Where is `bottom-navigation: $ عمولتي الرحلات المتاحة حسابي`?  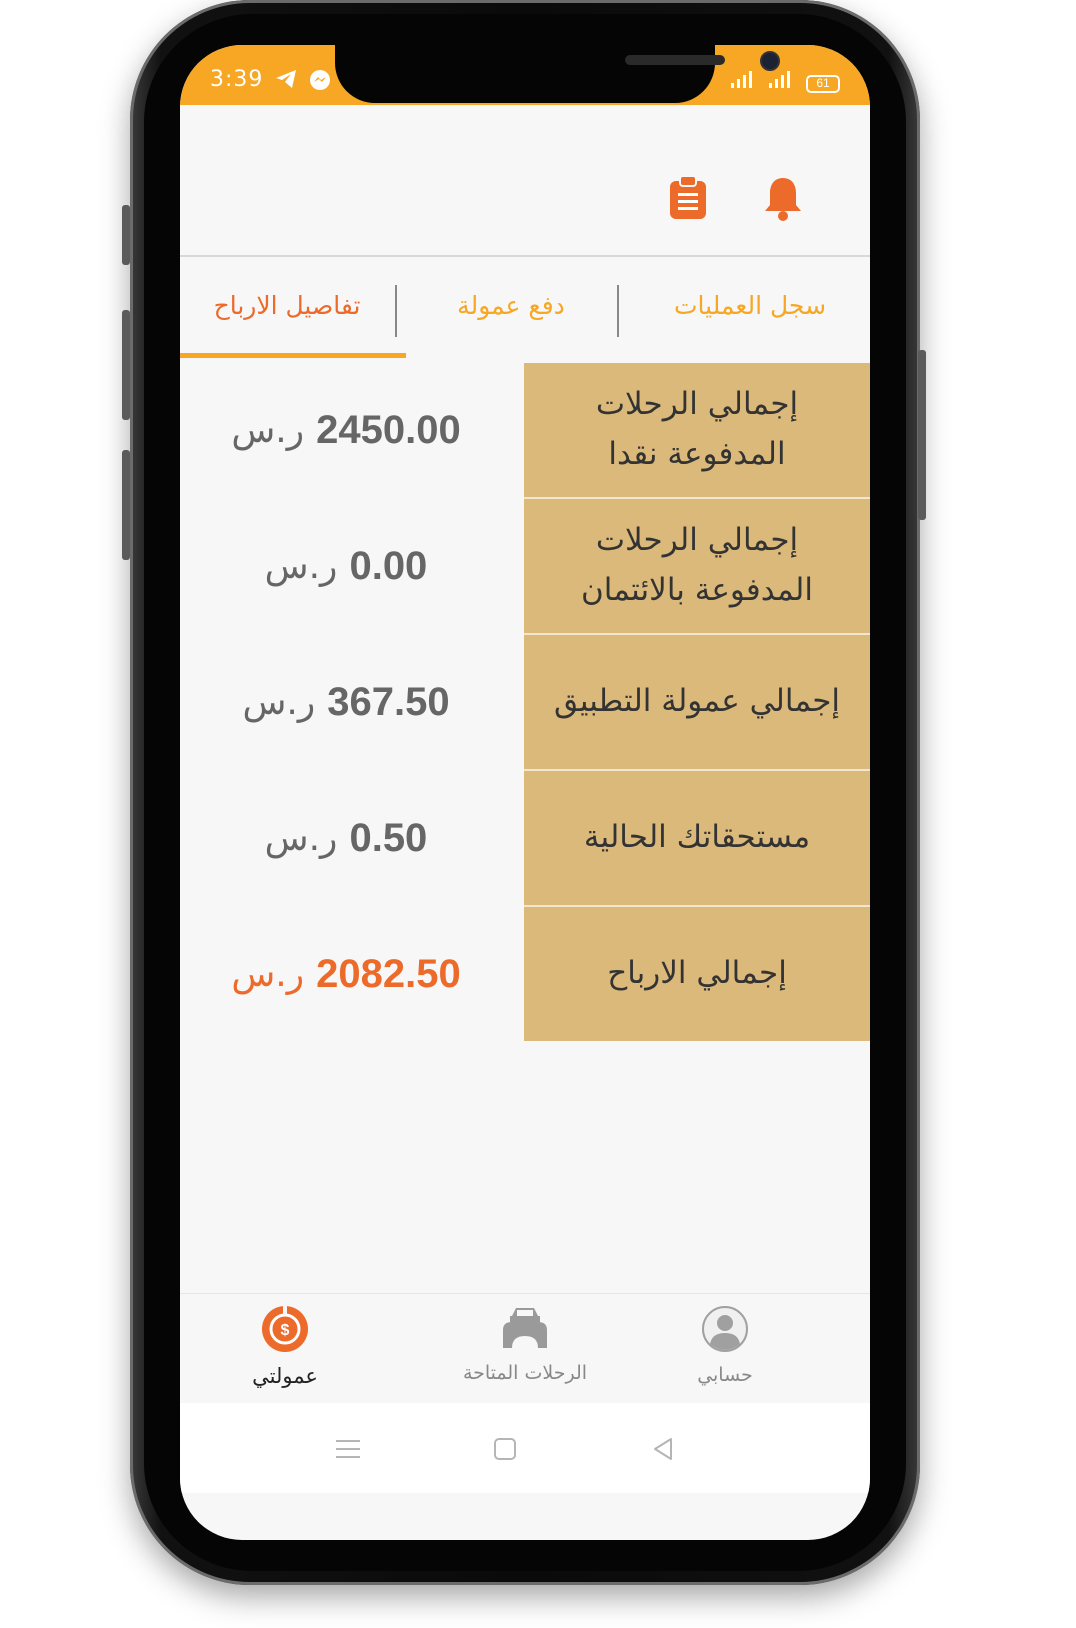 bottom-navigation: $ عمولتي الرحلات المتاحة حسابي is located at coordinates (525, 1348).